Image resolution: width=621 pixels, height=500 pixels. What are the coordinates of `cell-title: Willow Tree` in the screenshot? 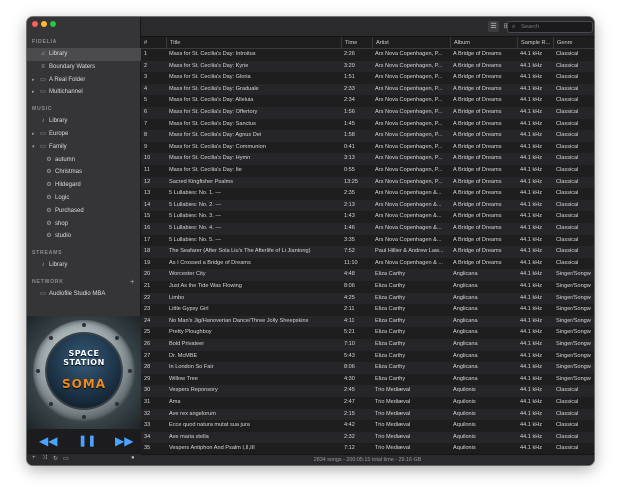 It's located at (183, 378).